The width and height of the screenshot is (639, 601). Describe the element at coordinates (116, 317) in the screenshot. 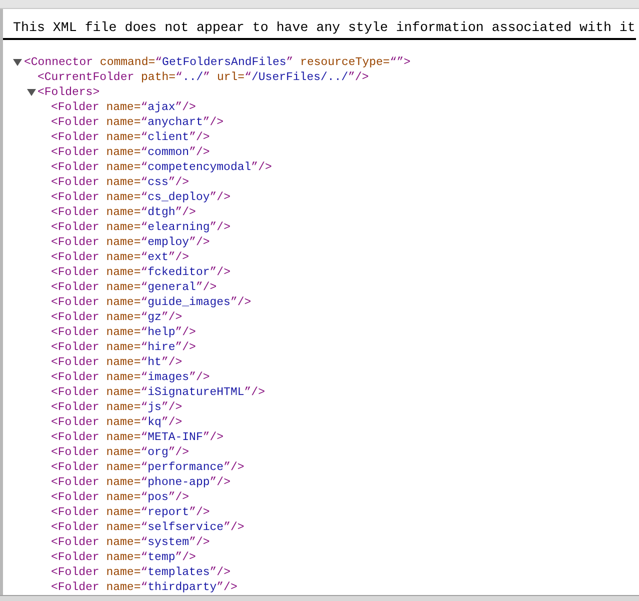

I see `xml-line: <Folder name=“gz”/>` at that location.